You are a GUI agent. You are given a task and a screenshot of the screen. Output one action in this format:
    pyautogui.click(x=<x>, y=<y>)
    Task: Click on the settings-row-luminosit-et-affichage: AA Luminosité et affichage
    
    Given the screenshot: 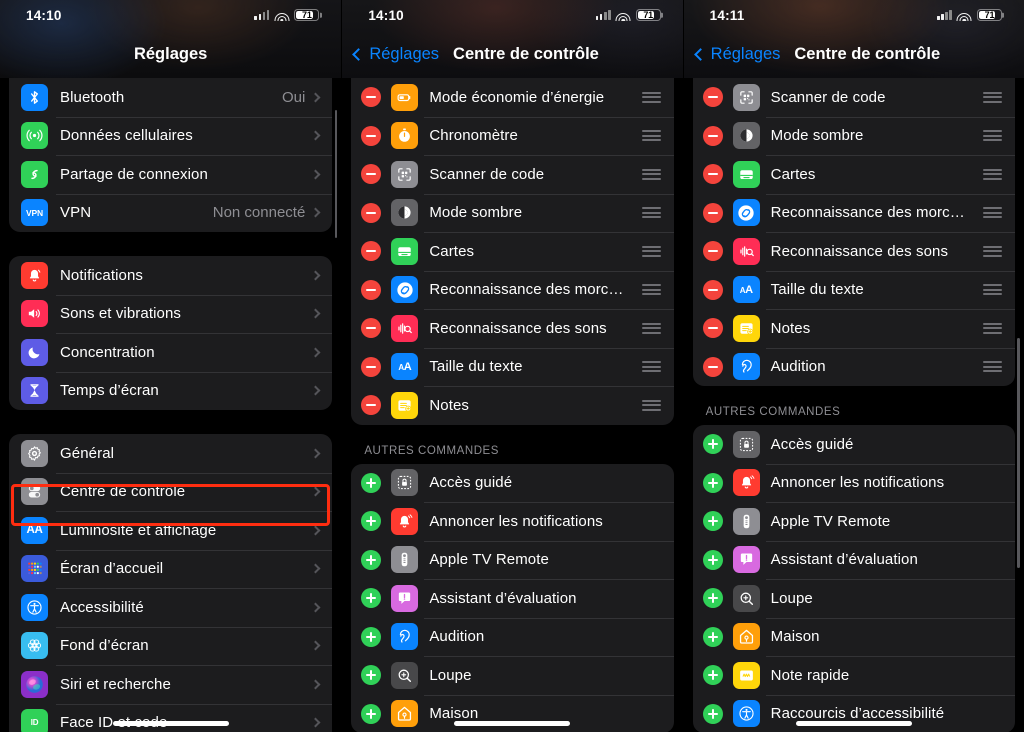 What is the action you would take?
    pyautogui.click(x=171, y=530)
    